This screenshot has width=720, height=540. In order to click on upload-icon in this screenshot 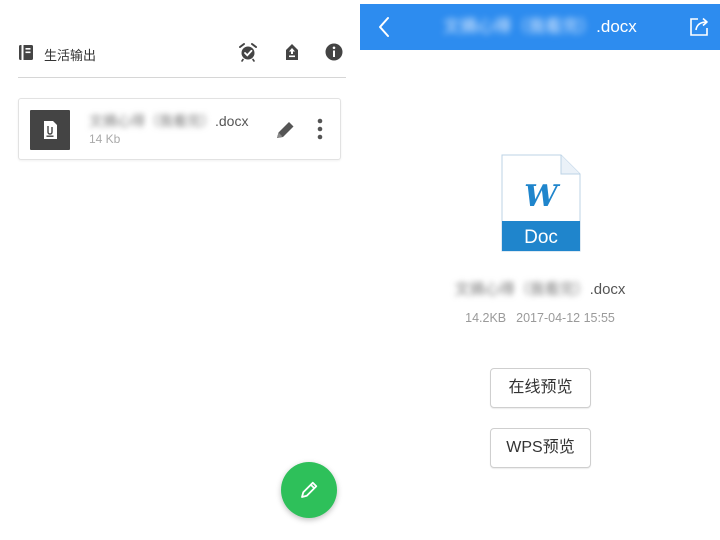, I will do `click(292, 52)`.